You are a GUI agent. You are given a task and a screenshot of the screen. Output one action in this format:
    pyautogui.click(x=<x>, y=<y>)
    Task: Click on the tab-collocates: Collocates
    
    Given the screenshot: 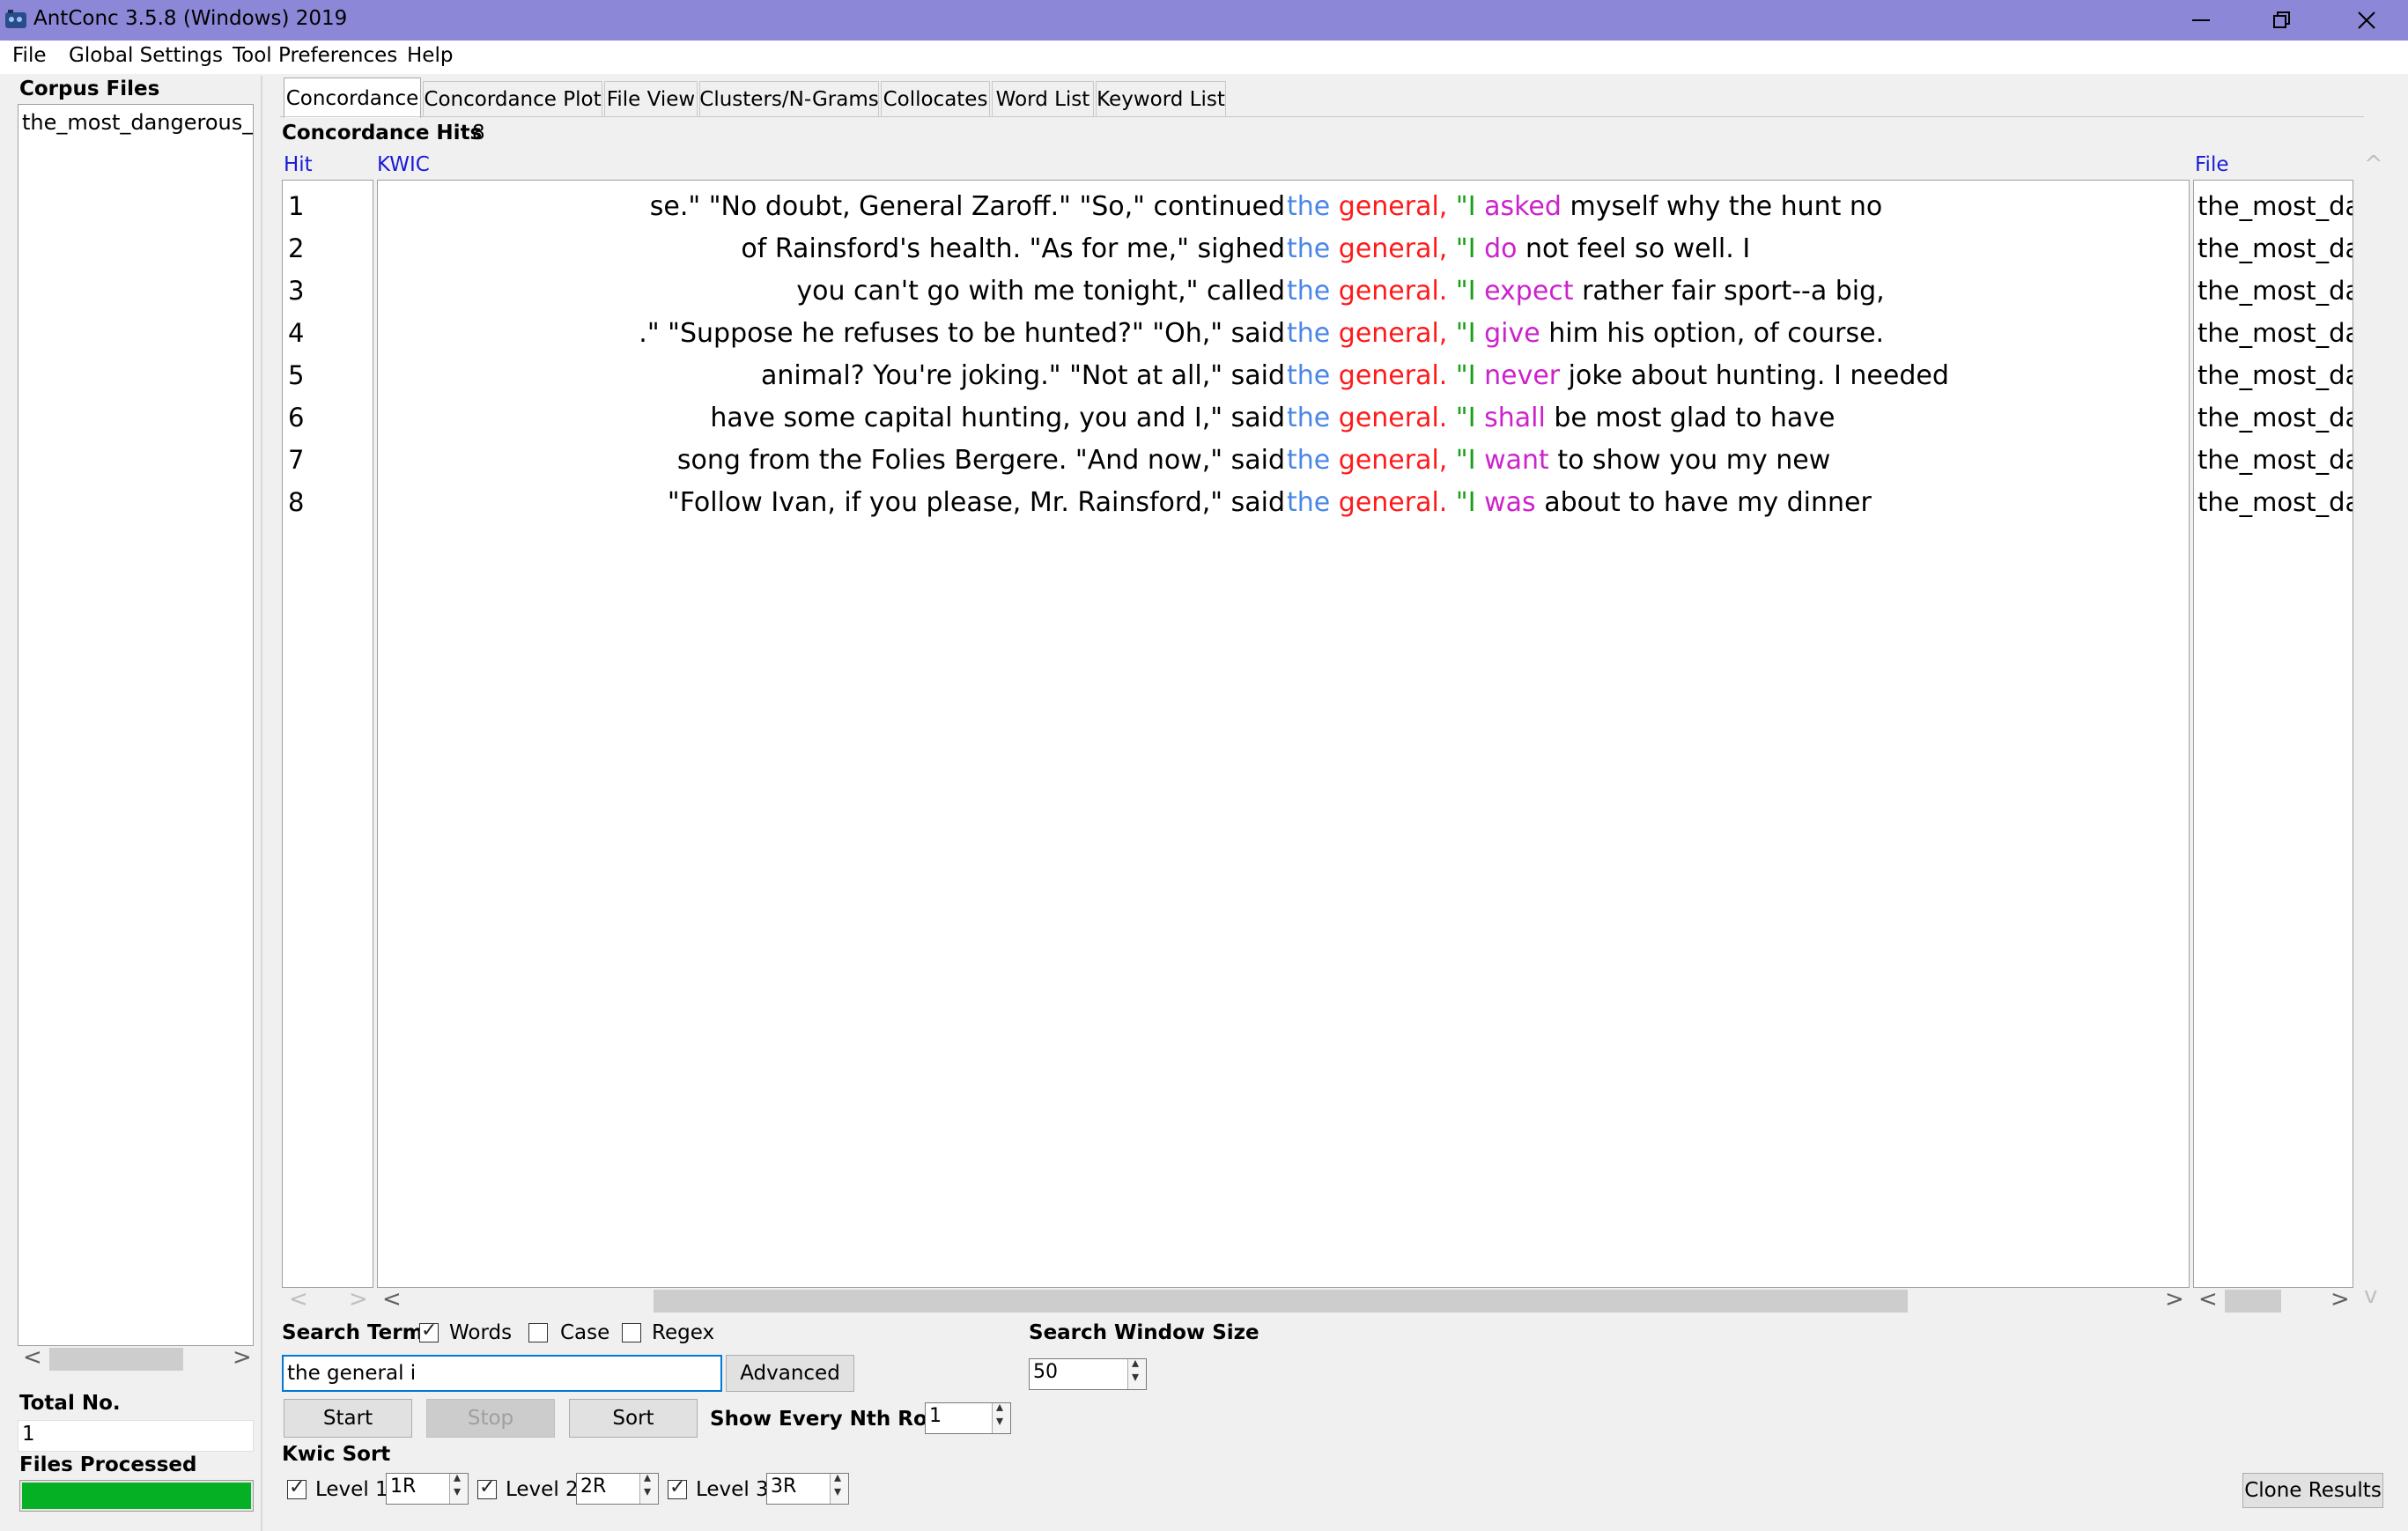 What is the action you would take?
    pyautogui.click(x=936, y=98)
    